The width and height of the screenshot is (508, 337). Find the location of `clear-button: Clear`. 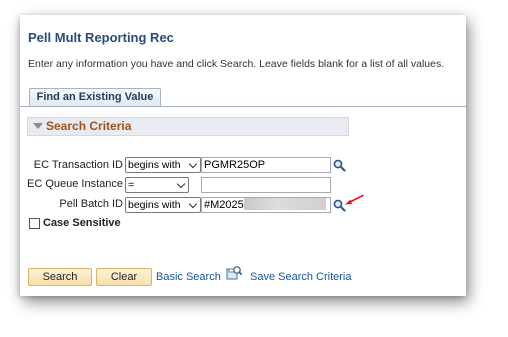

clear-button: Clear is located at coordinates (124, 277).